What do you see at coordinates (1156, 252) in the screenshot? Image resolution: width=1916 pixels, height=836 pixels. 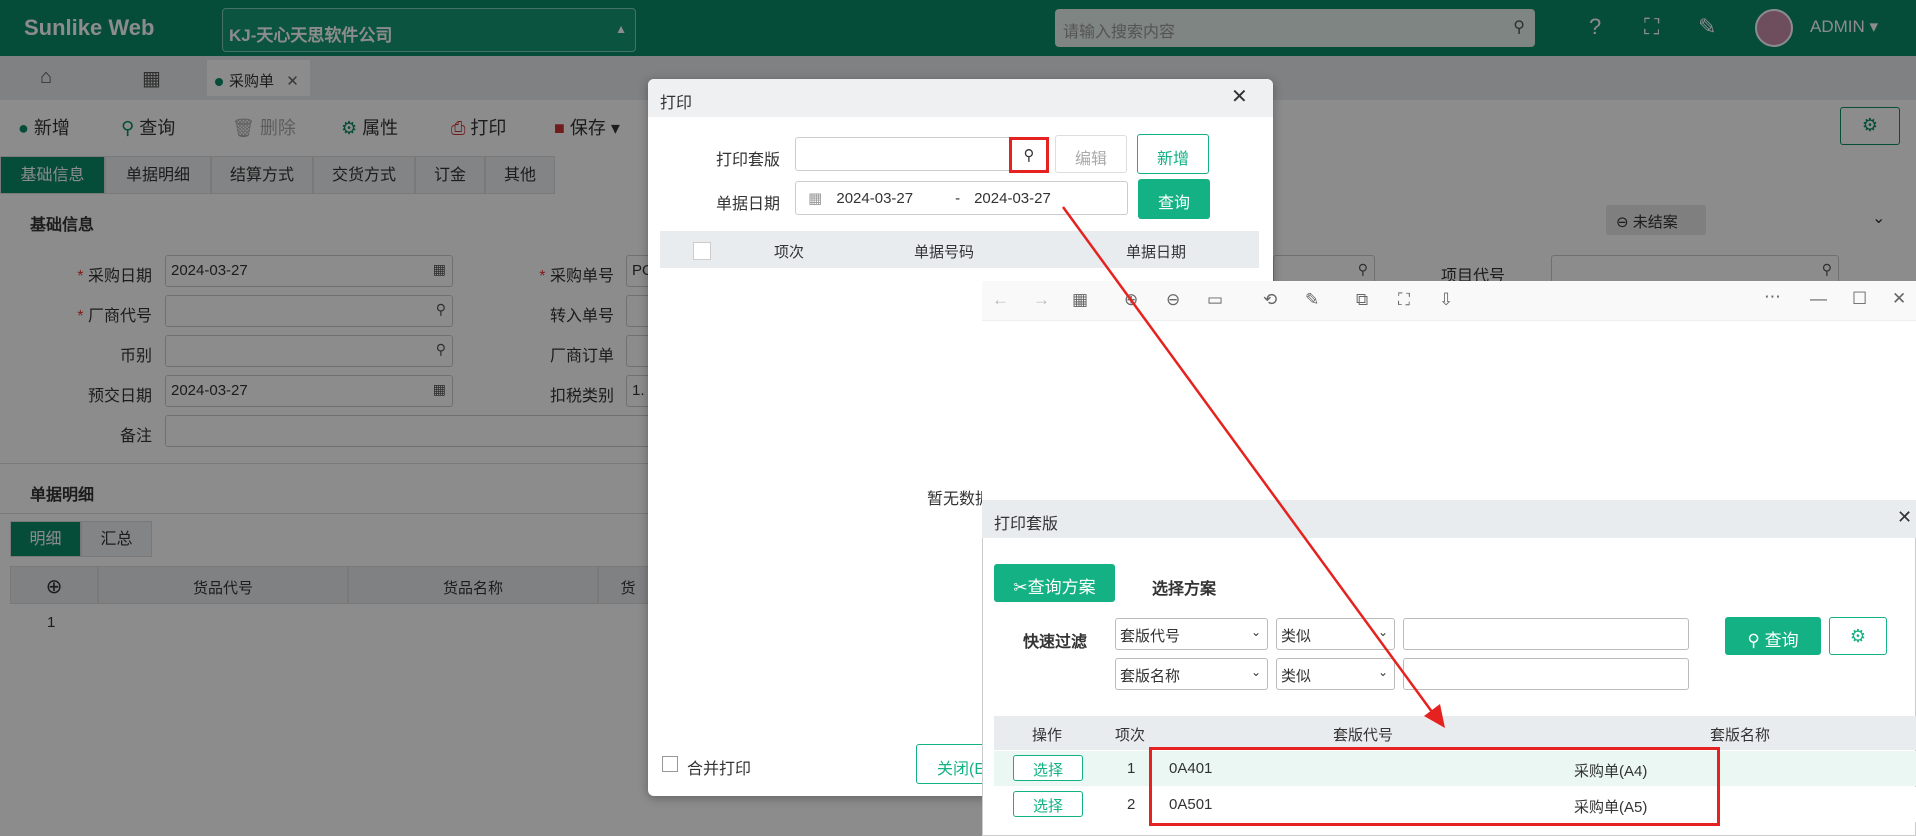 I see `col-doc-date: 单据日期` at bounding box center [1156, 252].